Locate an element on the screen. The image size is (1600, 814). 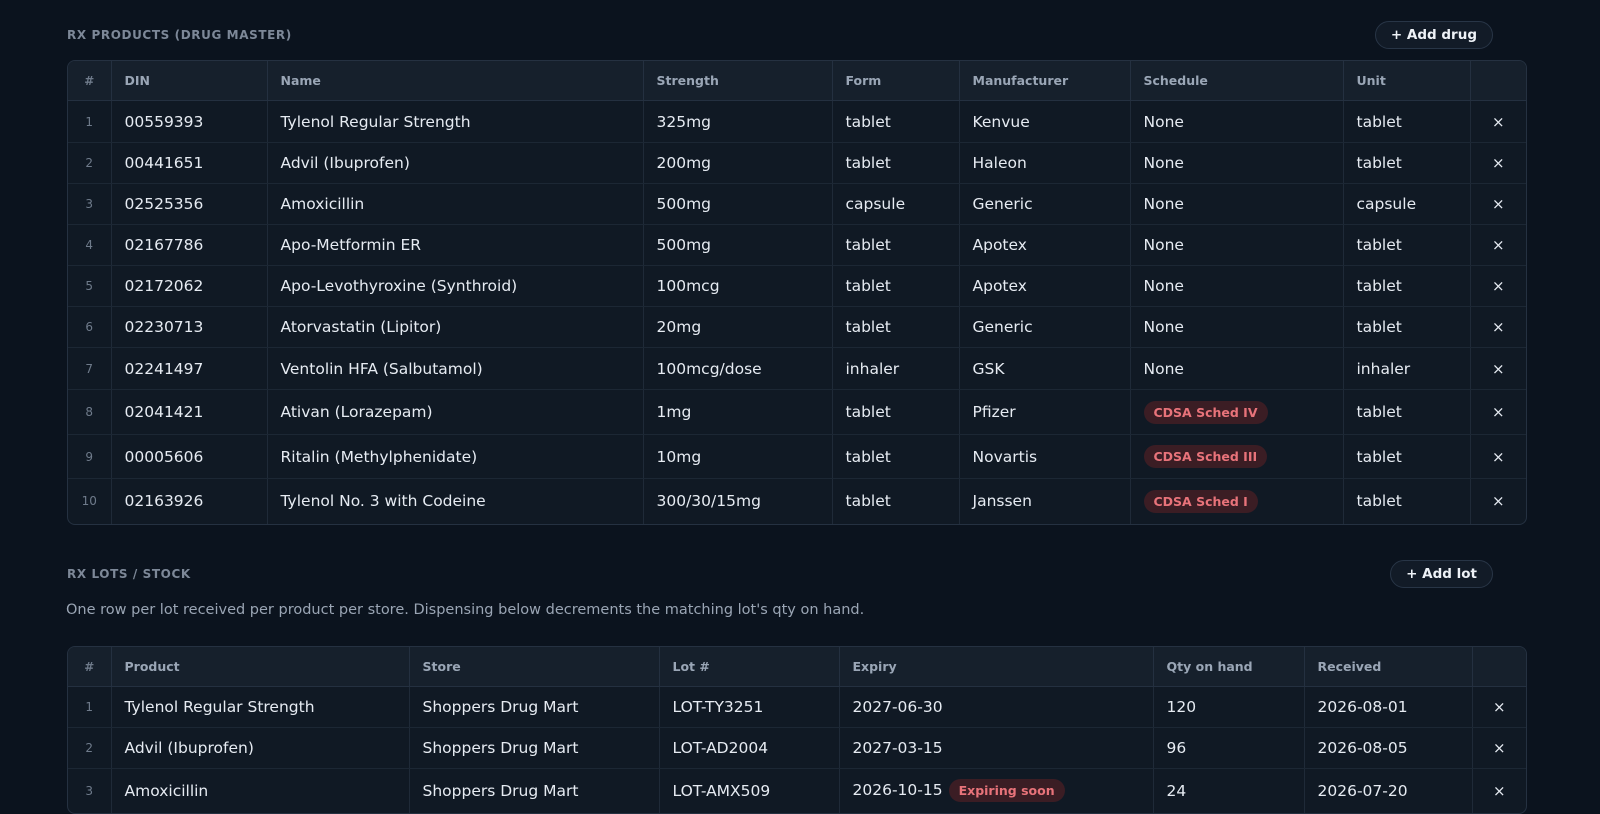
row-number: 3 is located at coordinates (90, 204).